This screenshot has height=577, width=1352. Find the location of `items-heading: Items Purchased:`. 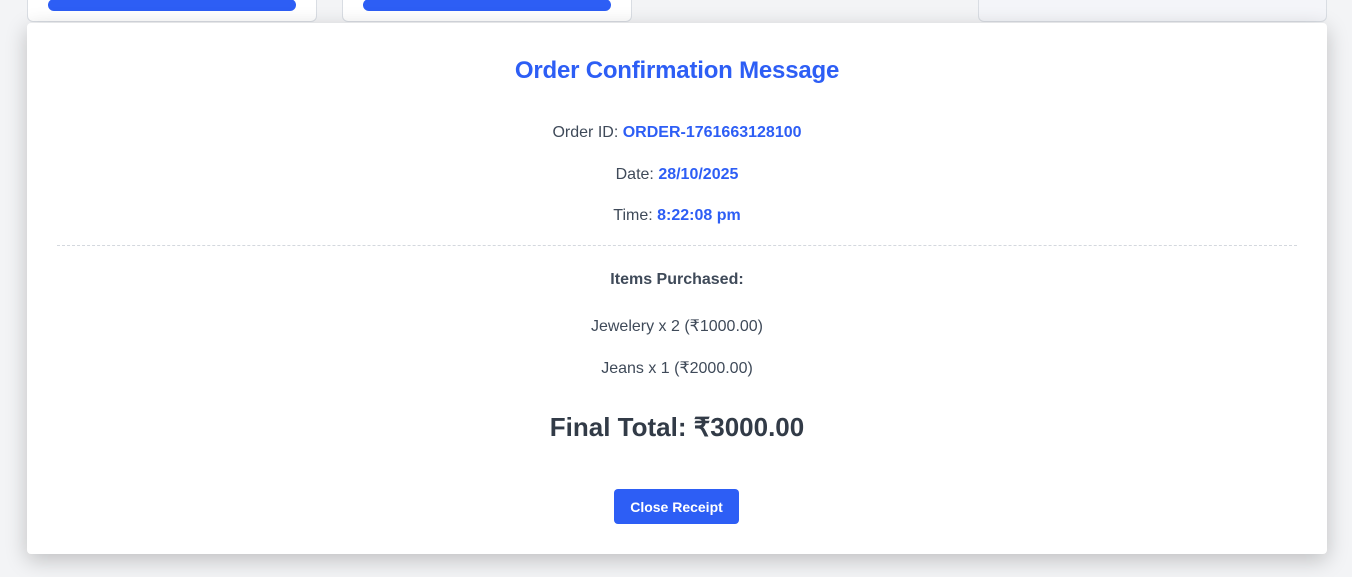

items-heading: Items Purchased: is located at coordinates (677, 279).